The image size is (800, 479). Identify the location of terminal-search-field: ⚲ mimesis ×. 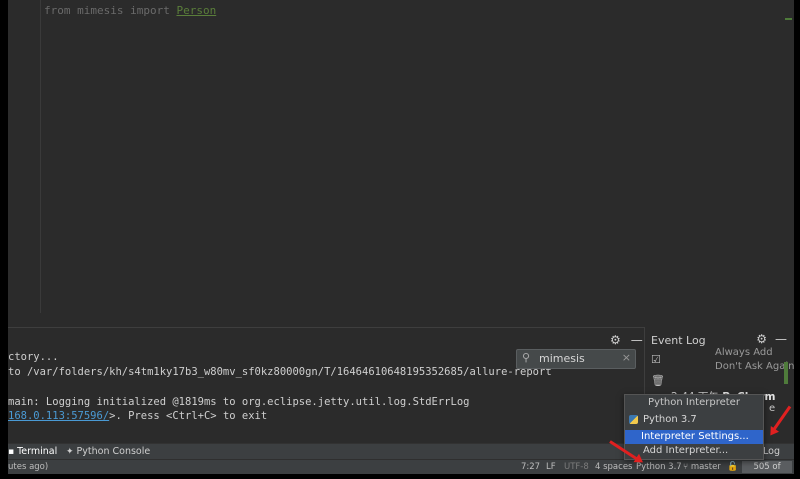
(576, 359).